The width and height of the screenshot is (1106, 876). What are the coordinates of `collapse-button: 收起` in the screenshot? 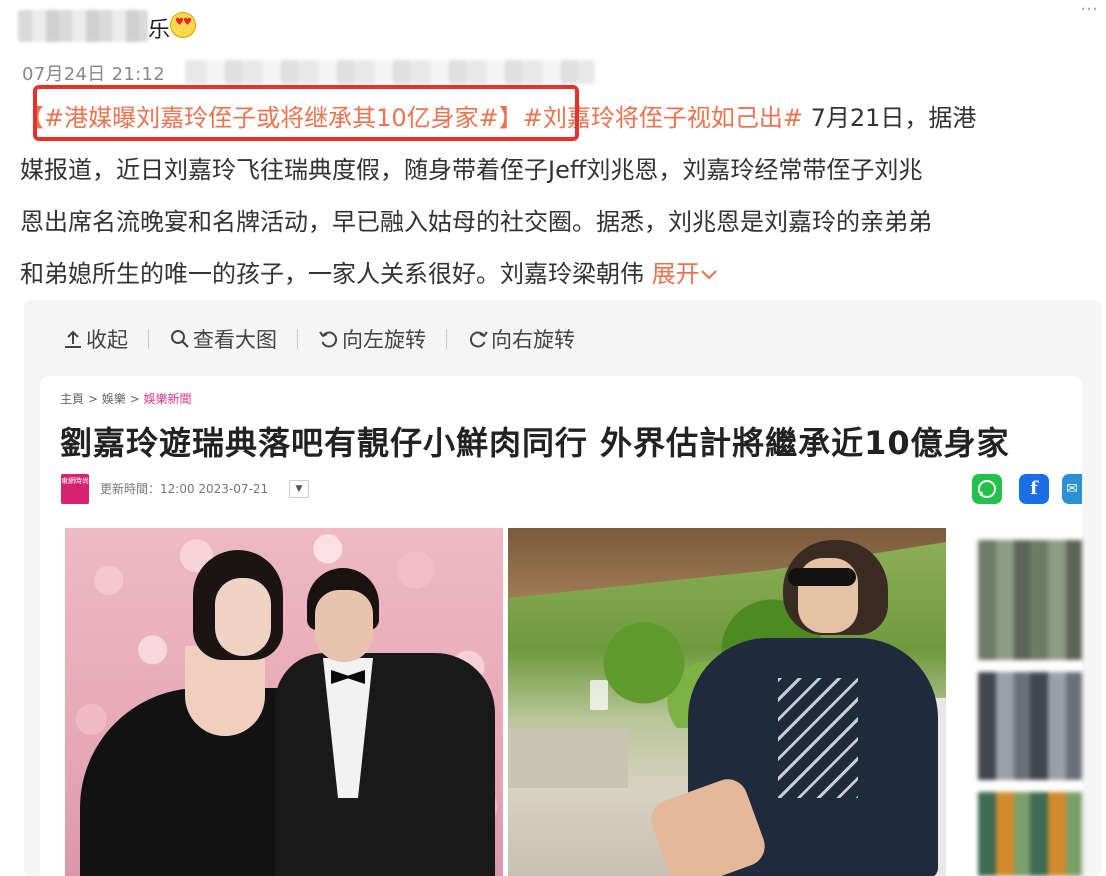 It's located at (95, 339).